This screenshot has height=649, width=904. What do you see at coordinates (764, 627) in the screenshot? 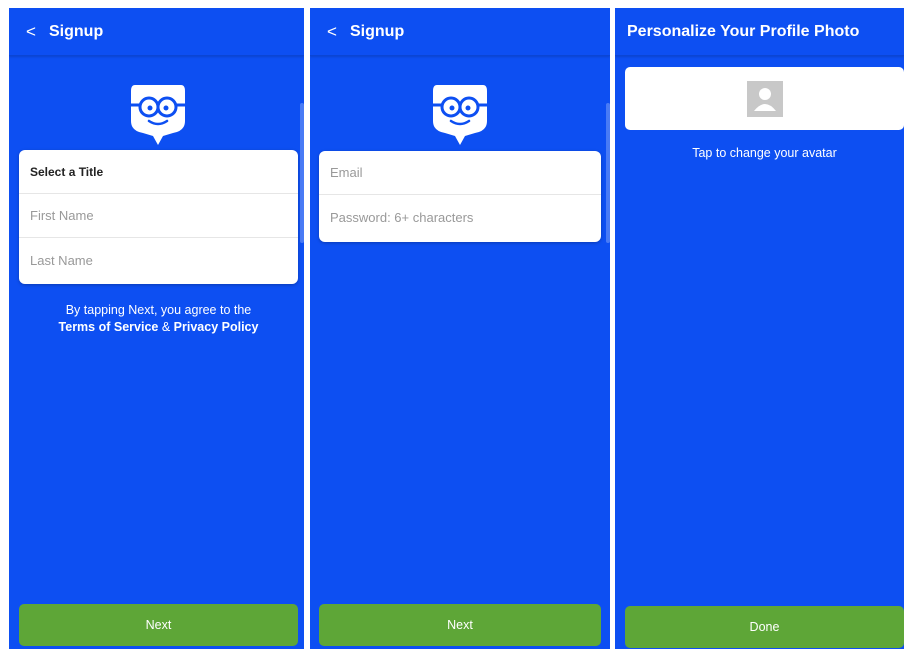
I see `done-button: Done` at bounding box center [764, 627].